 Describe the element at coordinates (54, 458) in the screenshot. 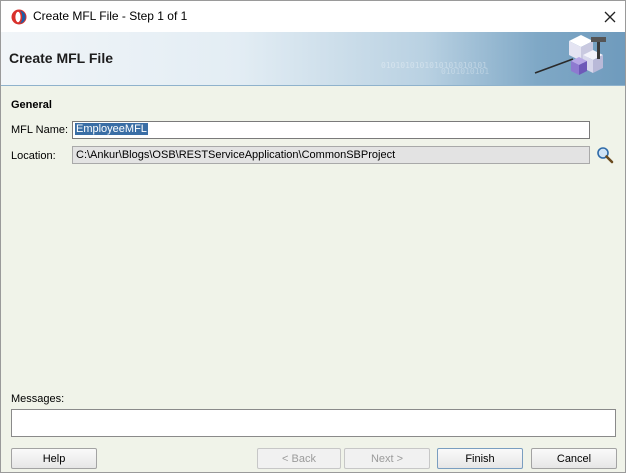

I see `help-button: Help` at that location.